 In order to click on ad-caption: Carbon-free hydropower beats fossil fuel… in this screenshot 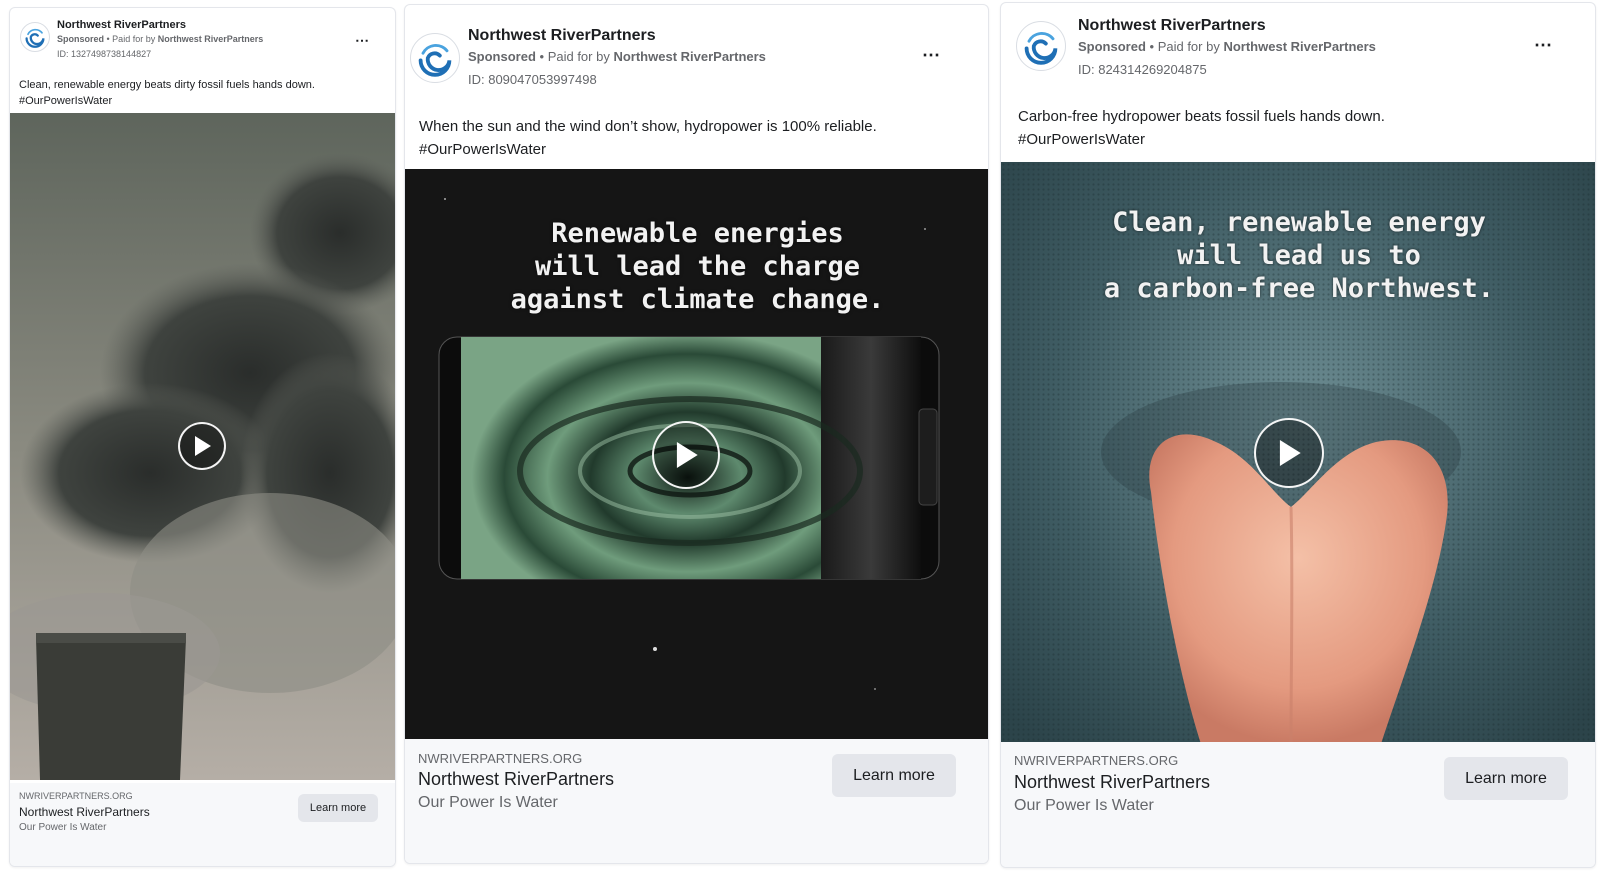, I will do `click(1201, 128)`.